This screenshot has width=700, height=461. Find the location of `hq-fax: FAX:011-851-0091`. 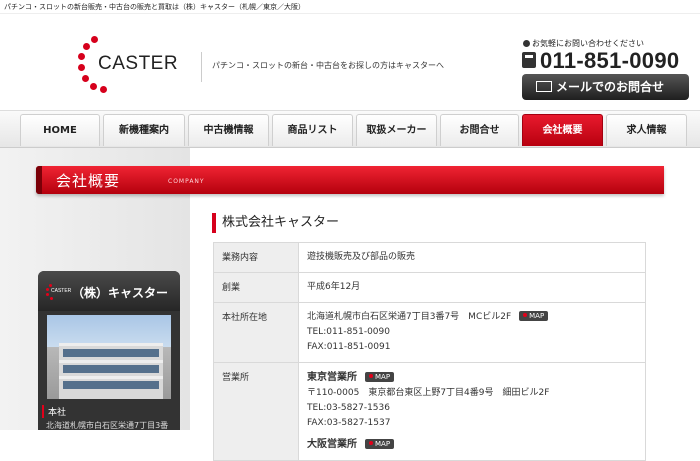

hq-fax: FAX:011-851-0091 is located at coordinates (349, 347).